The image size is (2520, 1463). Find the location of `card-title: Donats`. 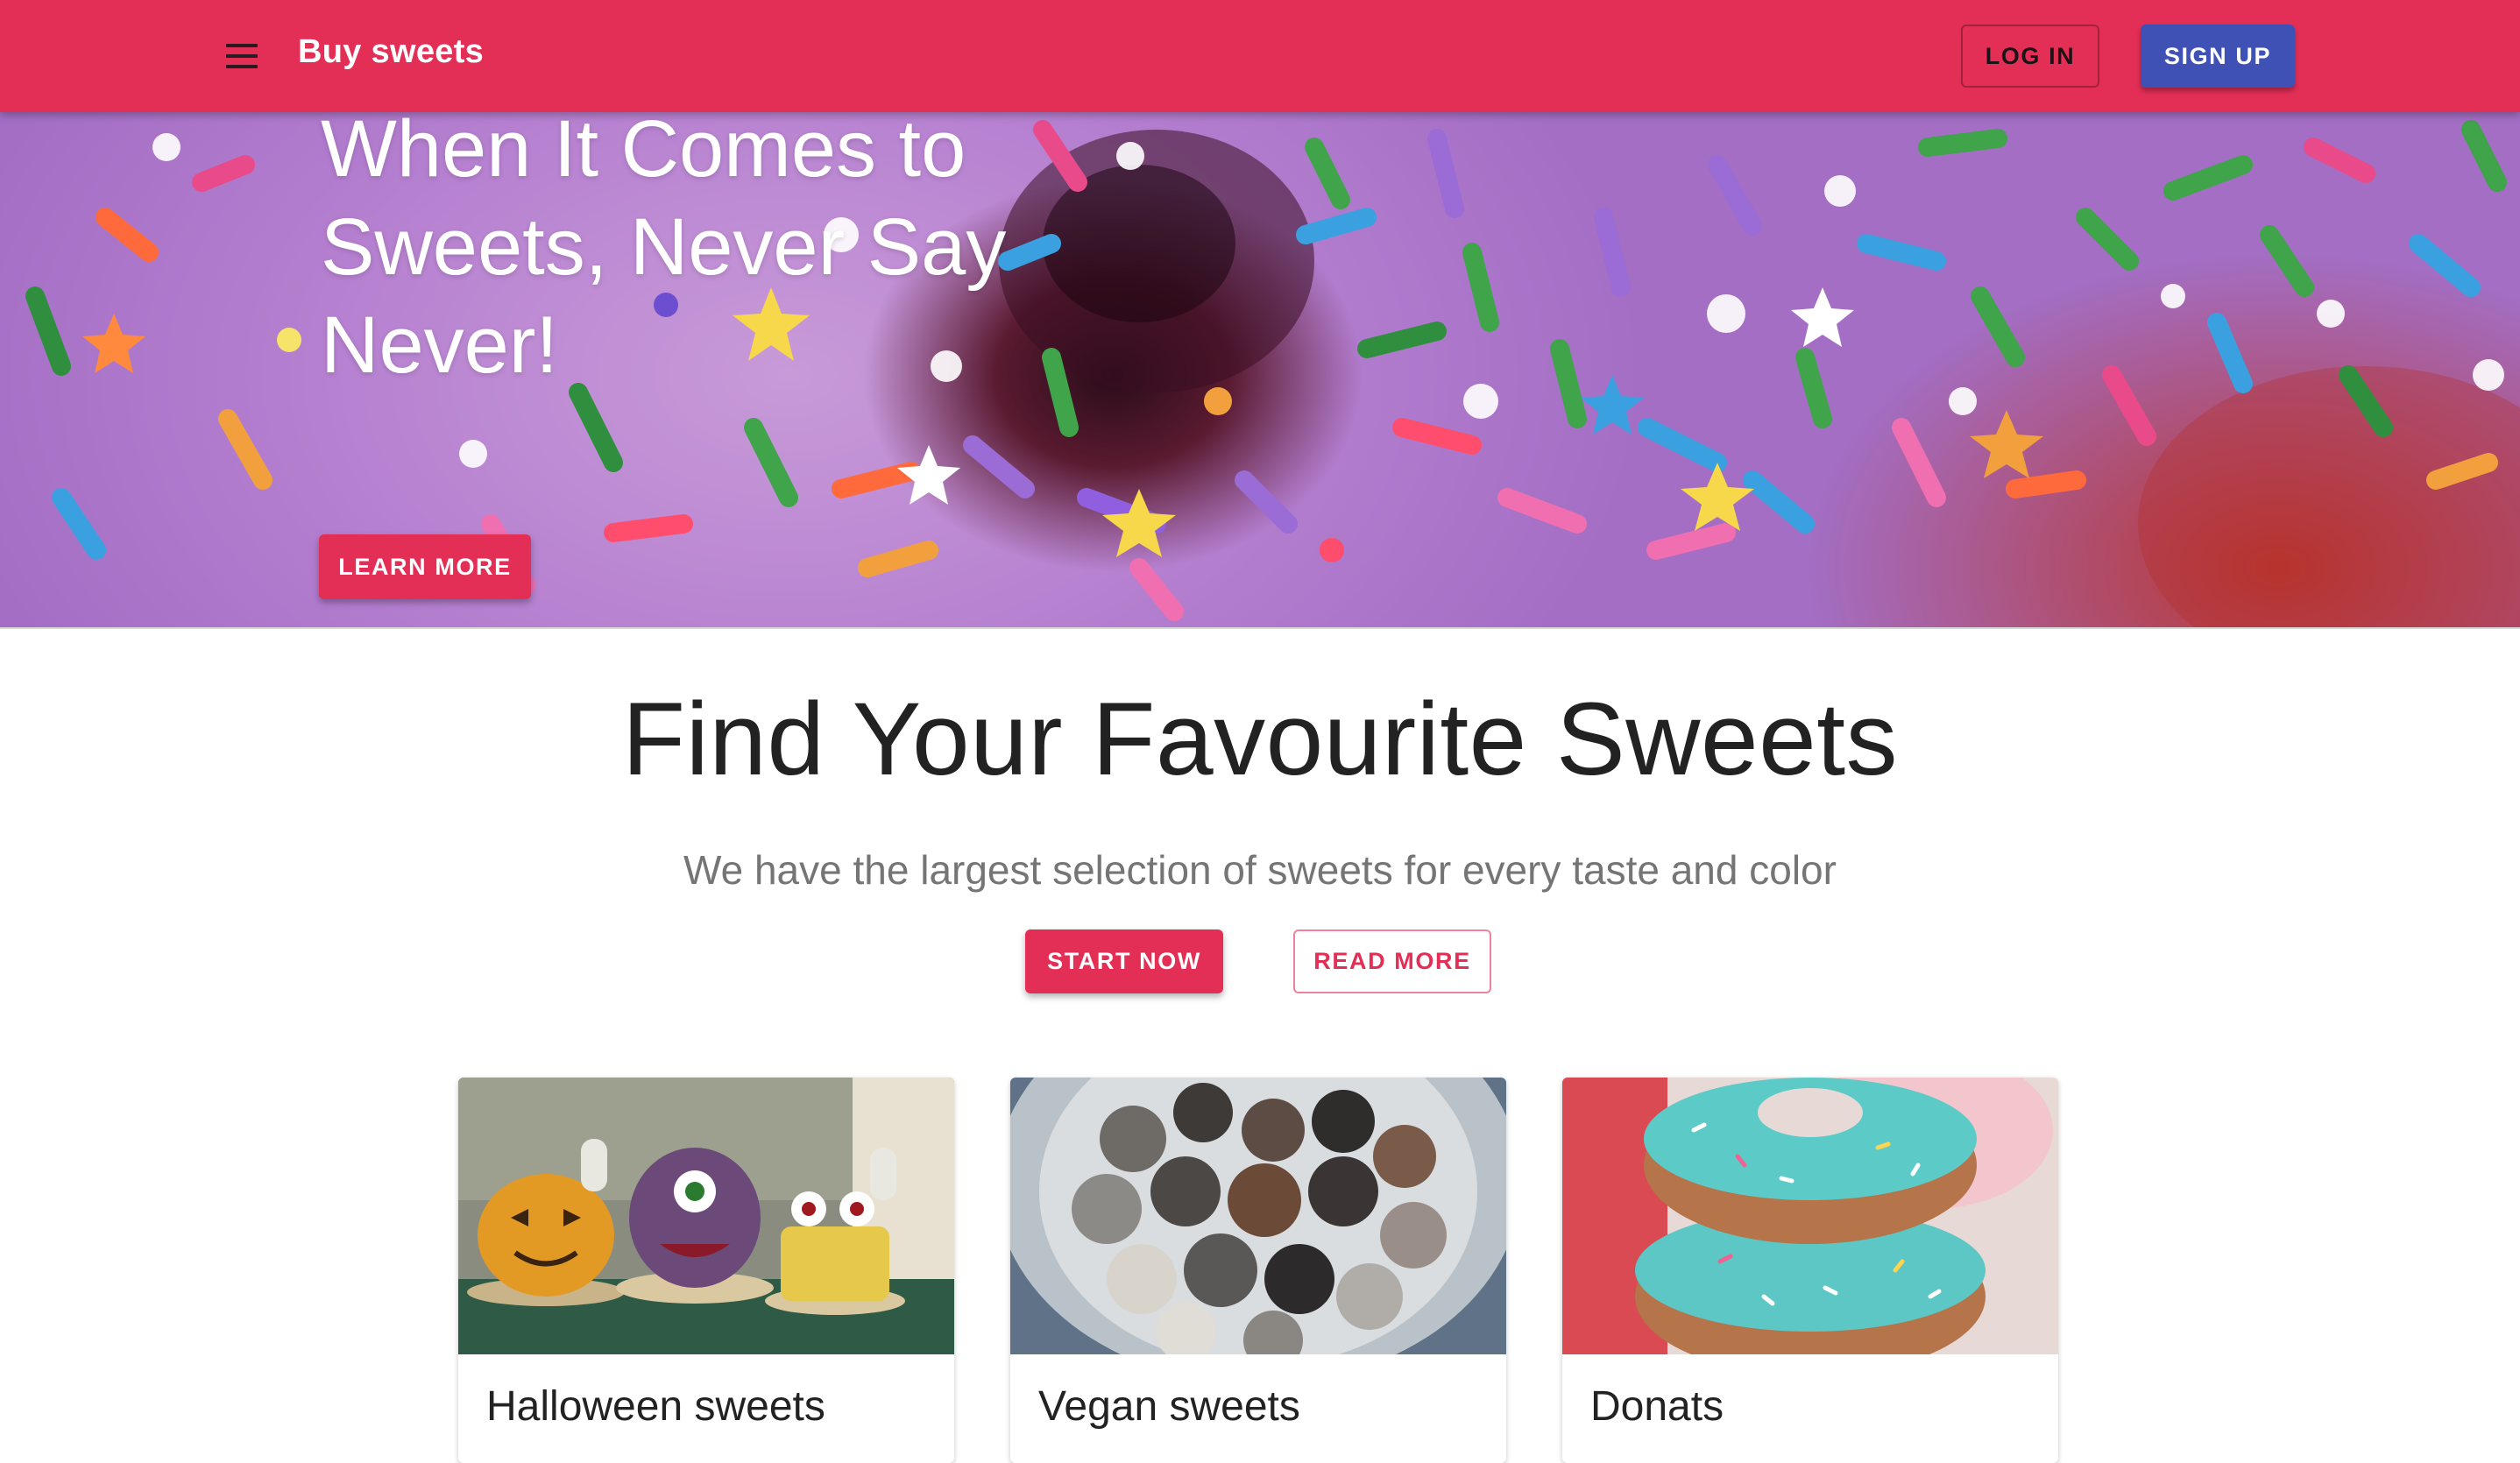

card-title: Donats is located at coordinates (1657, 1407).